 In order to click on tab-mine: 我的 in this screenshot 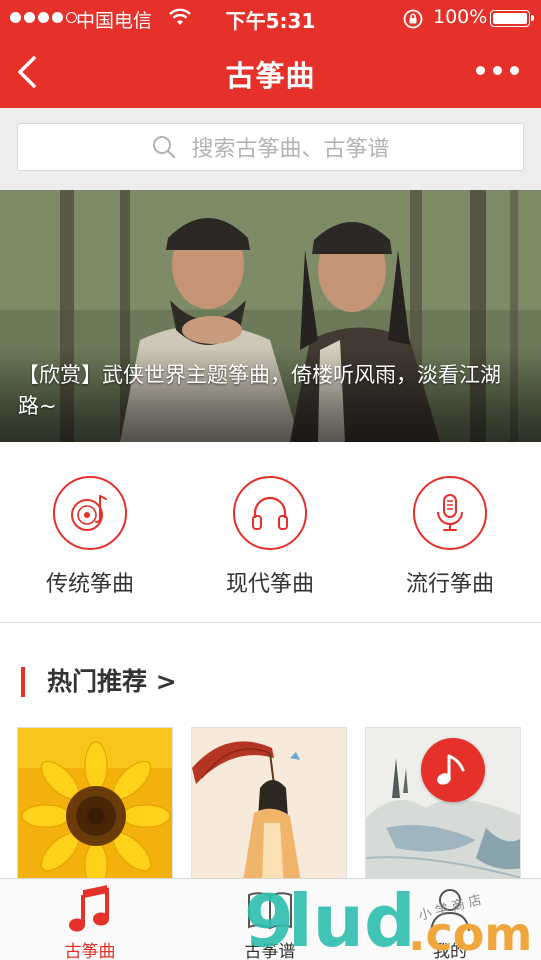, I will do `click(450, 919)`.